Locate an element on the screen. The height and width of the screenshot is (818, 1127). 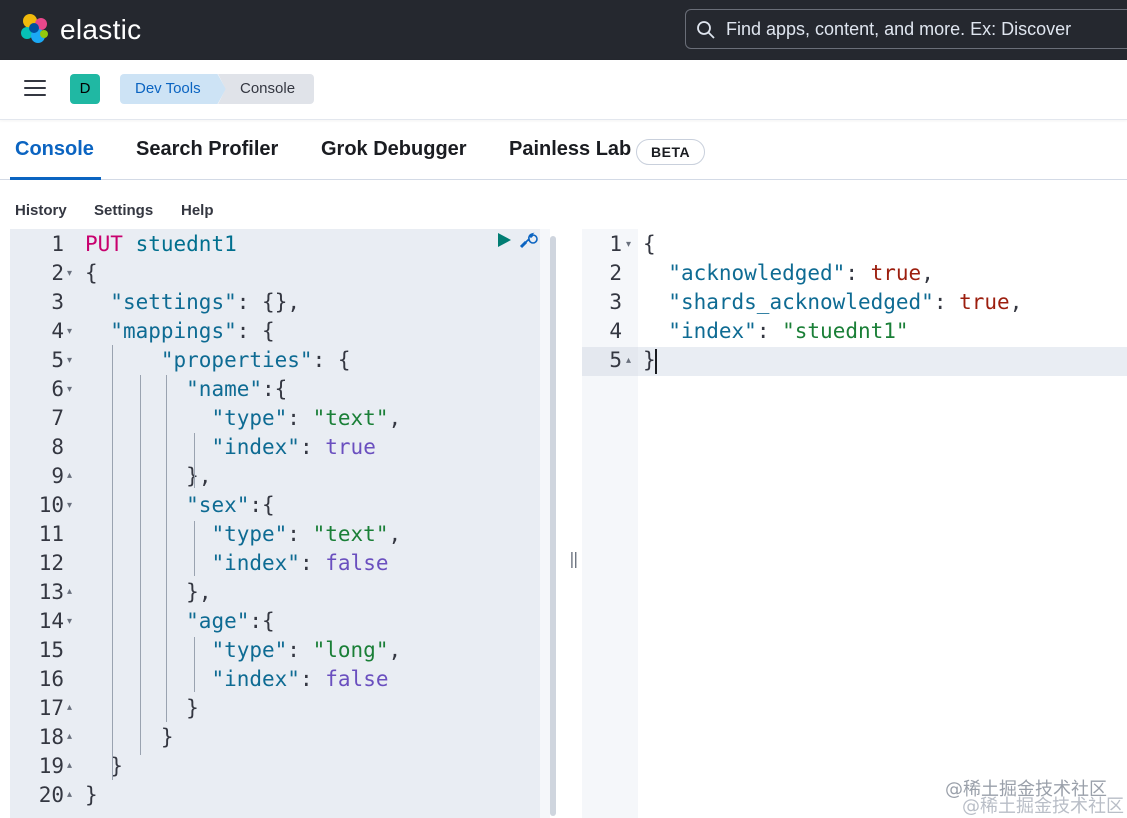
line-number: 14 is located at coordinates (51, 621).